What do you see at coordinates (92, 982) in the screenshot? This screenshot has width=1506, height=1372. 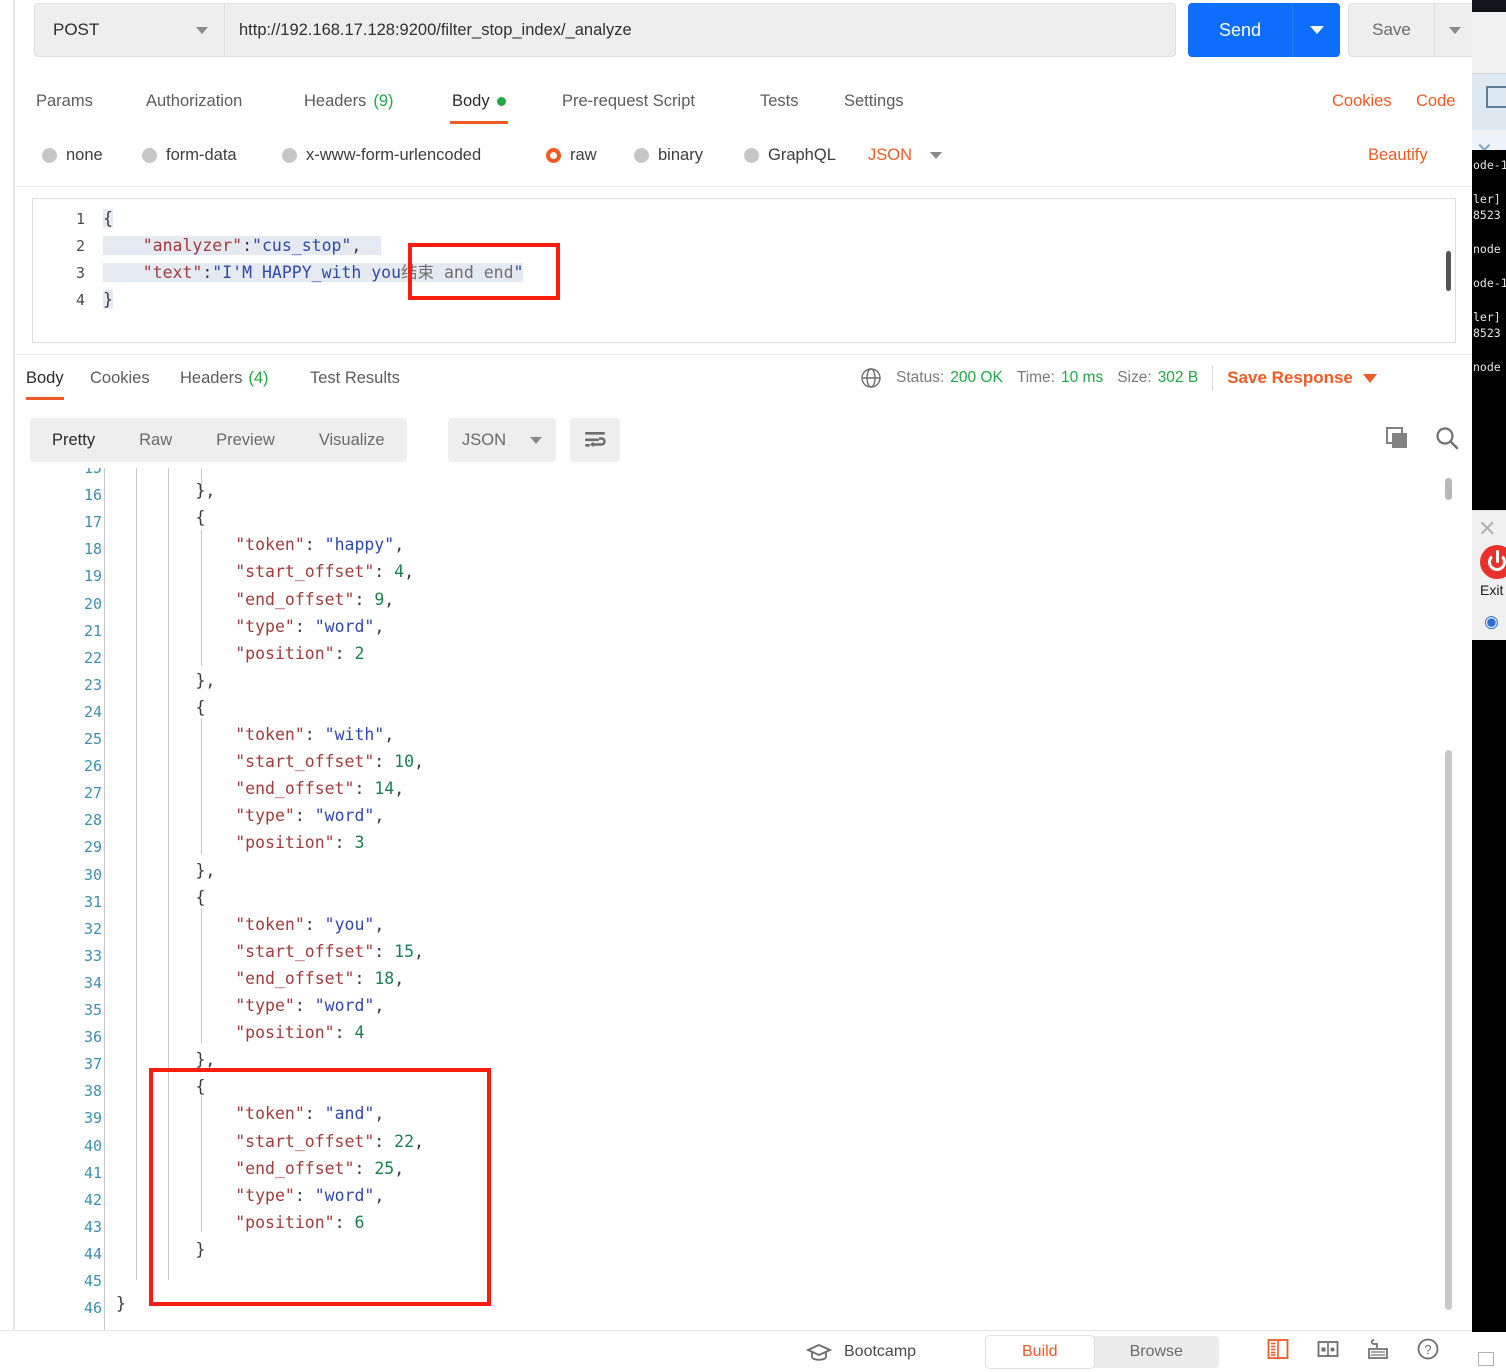 I see `line-number: 34` at bounding box center [92, 982].